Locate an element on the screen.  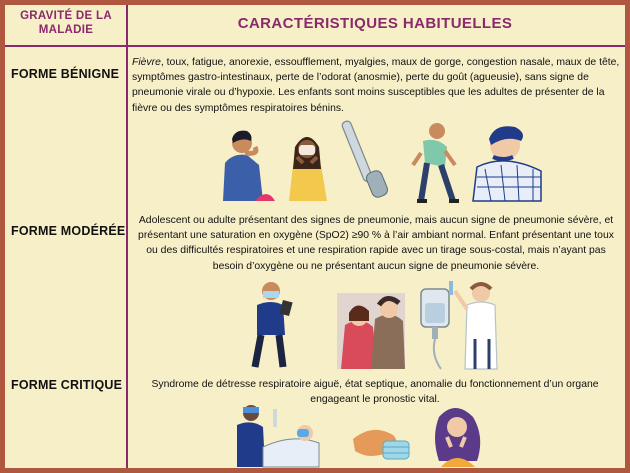
column-divider is located at coordinates (127, 236).